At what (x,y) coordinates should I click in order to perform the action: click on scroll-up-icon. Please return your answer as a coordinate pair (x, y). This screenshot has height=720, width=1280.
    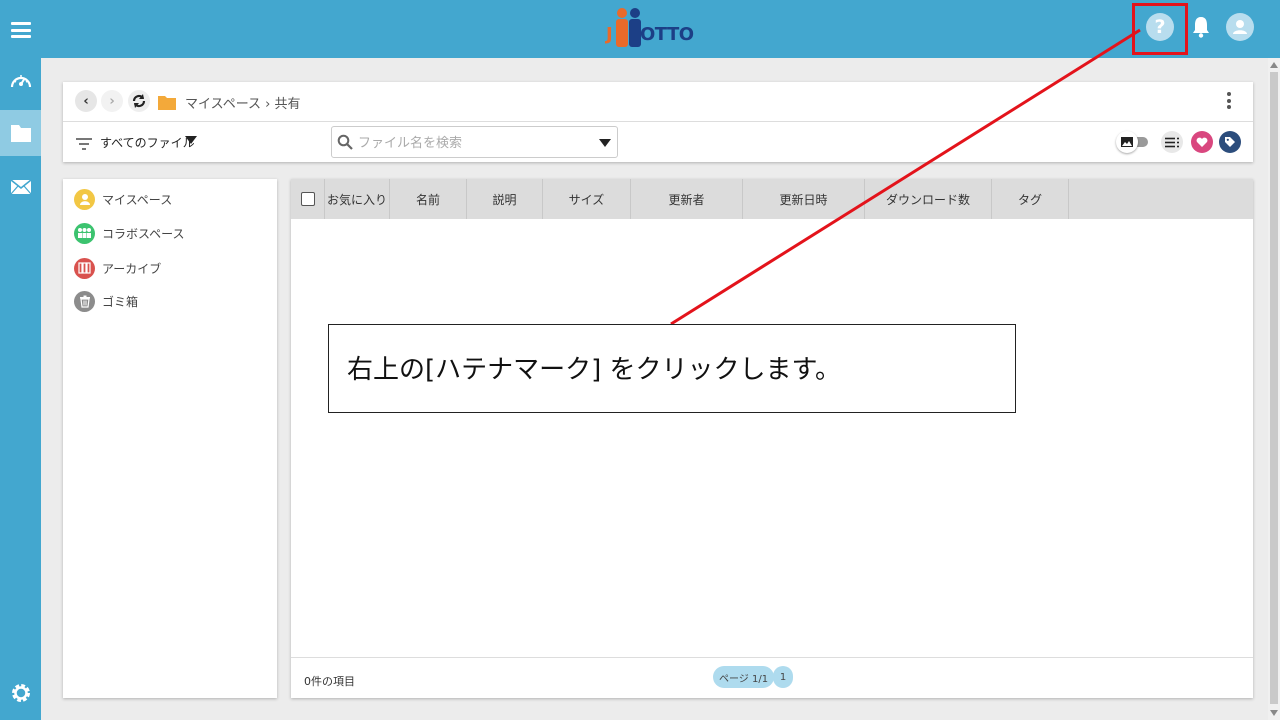
    Looking at the image, I should click on (1274, 65).